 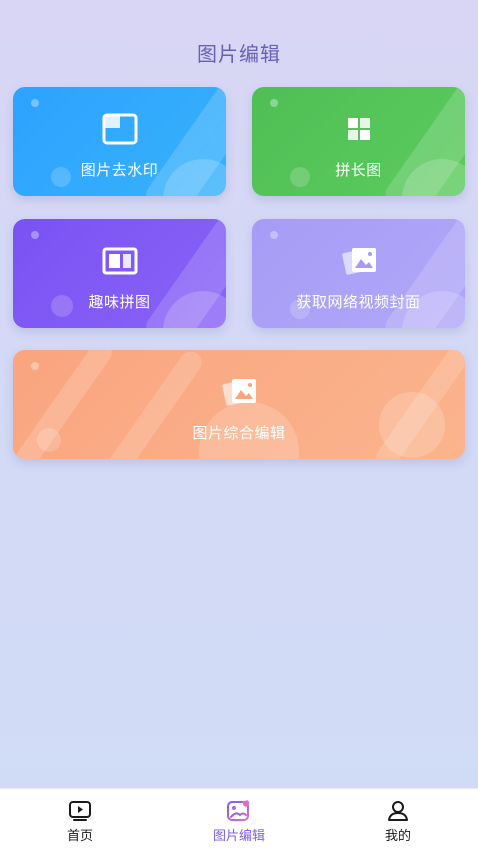 What do you see at coordinates (238, 836) in the screenshot?
I see `tab-image-edit-label: 图片编辑` at bounding box center [238, 836].